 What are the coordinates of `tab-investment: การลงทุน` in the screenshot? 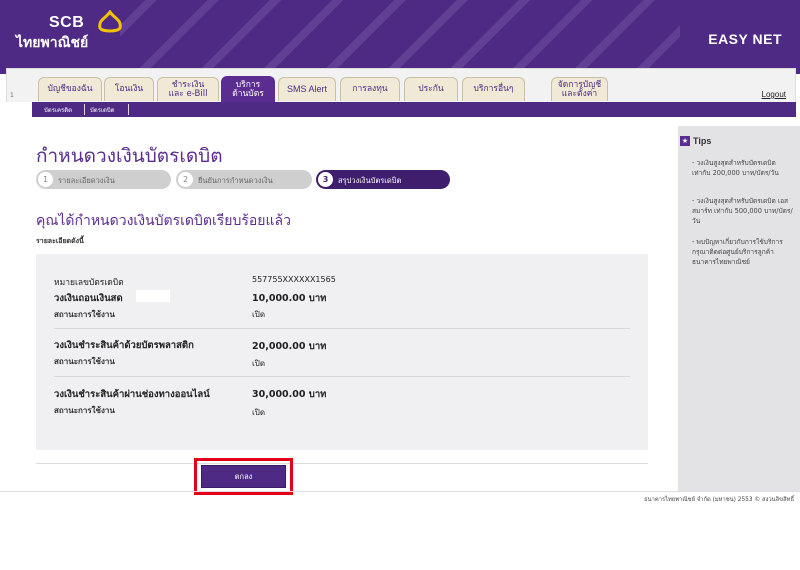 It's located at (370, 89).